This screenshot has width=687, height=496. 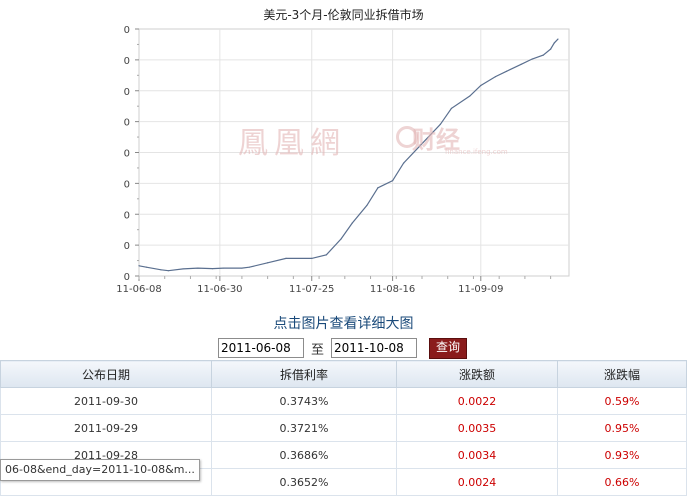 What do you see at coordinates (304, 401) in the screenshot?
I see `cell-rate: 0.3743%` at bounding box center [304, 401].